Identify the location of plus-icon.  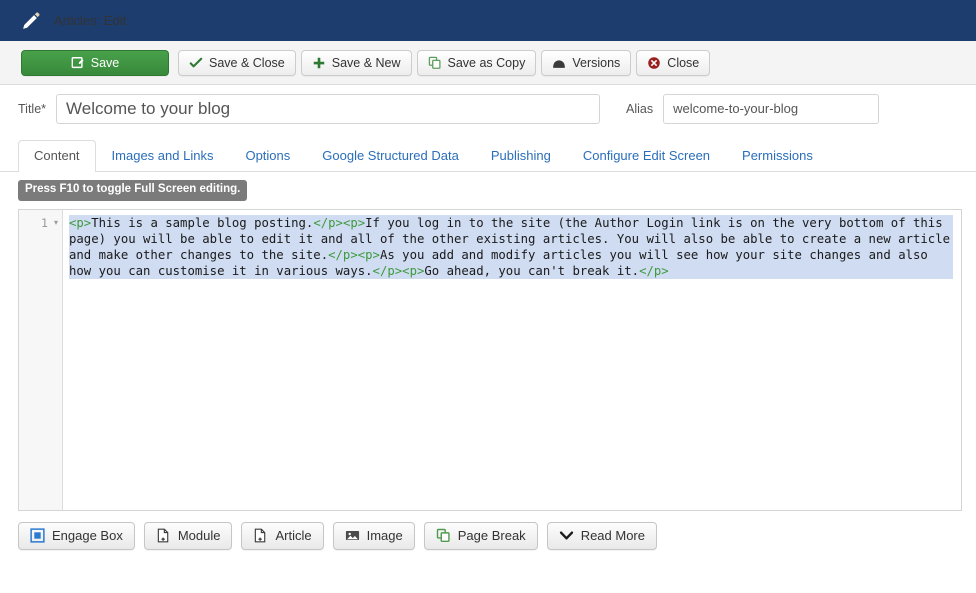
(319, 63).